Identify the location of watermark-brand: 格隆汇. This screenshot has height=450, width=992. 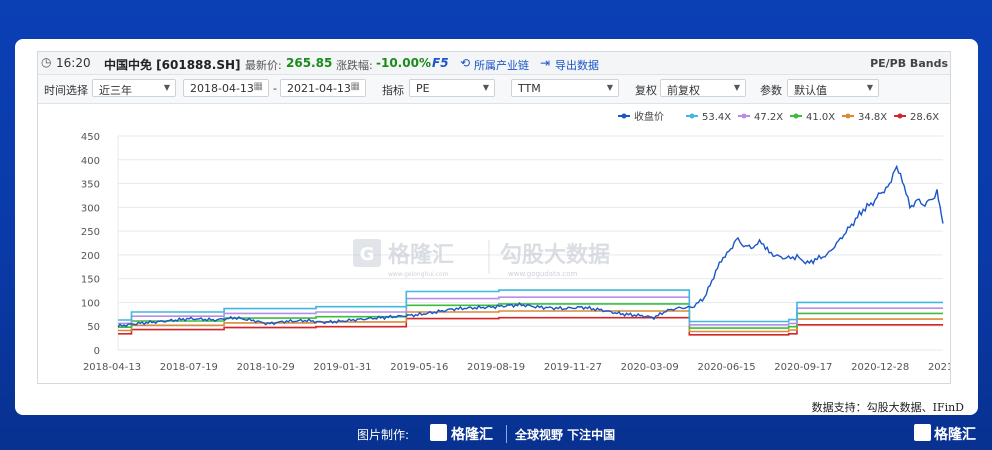
(421, 255).